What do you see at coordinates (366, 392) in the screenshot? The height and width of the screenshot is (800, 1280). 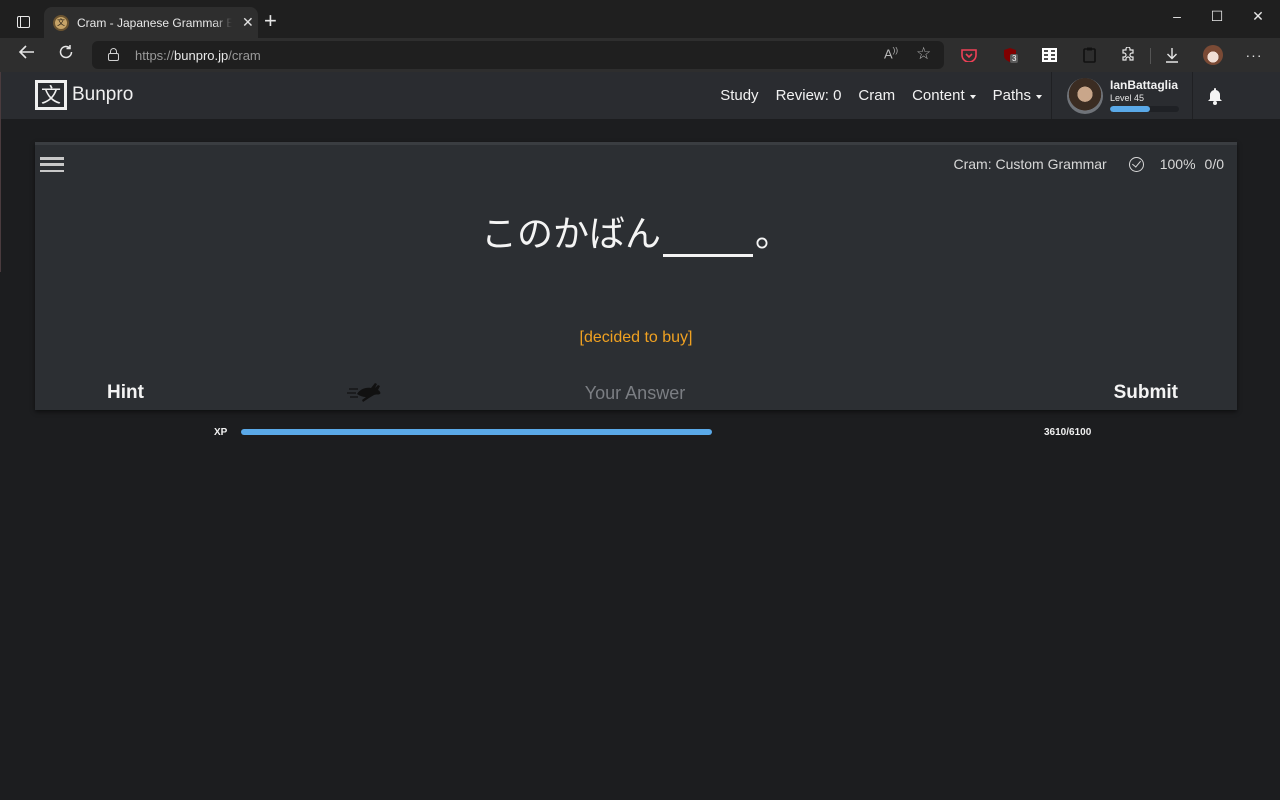 I see `running-rabbit-icon` at bounding box center [366, 392].